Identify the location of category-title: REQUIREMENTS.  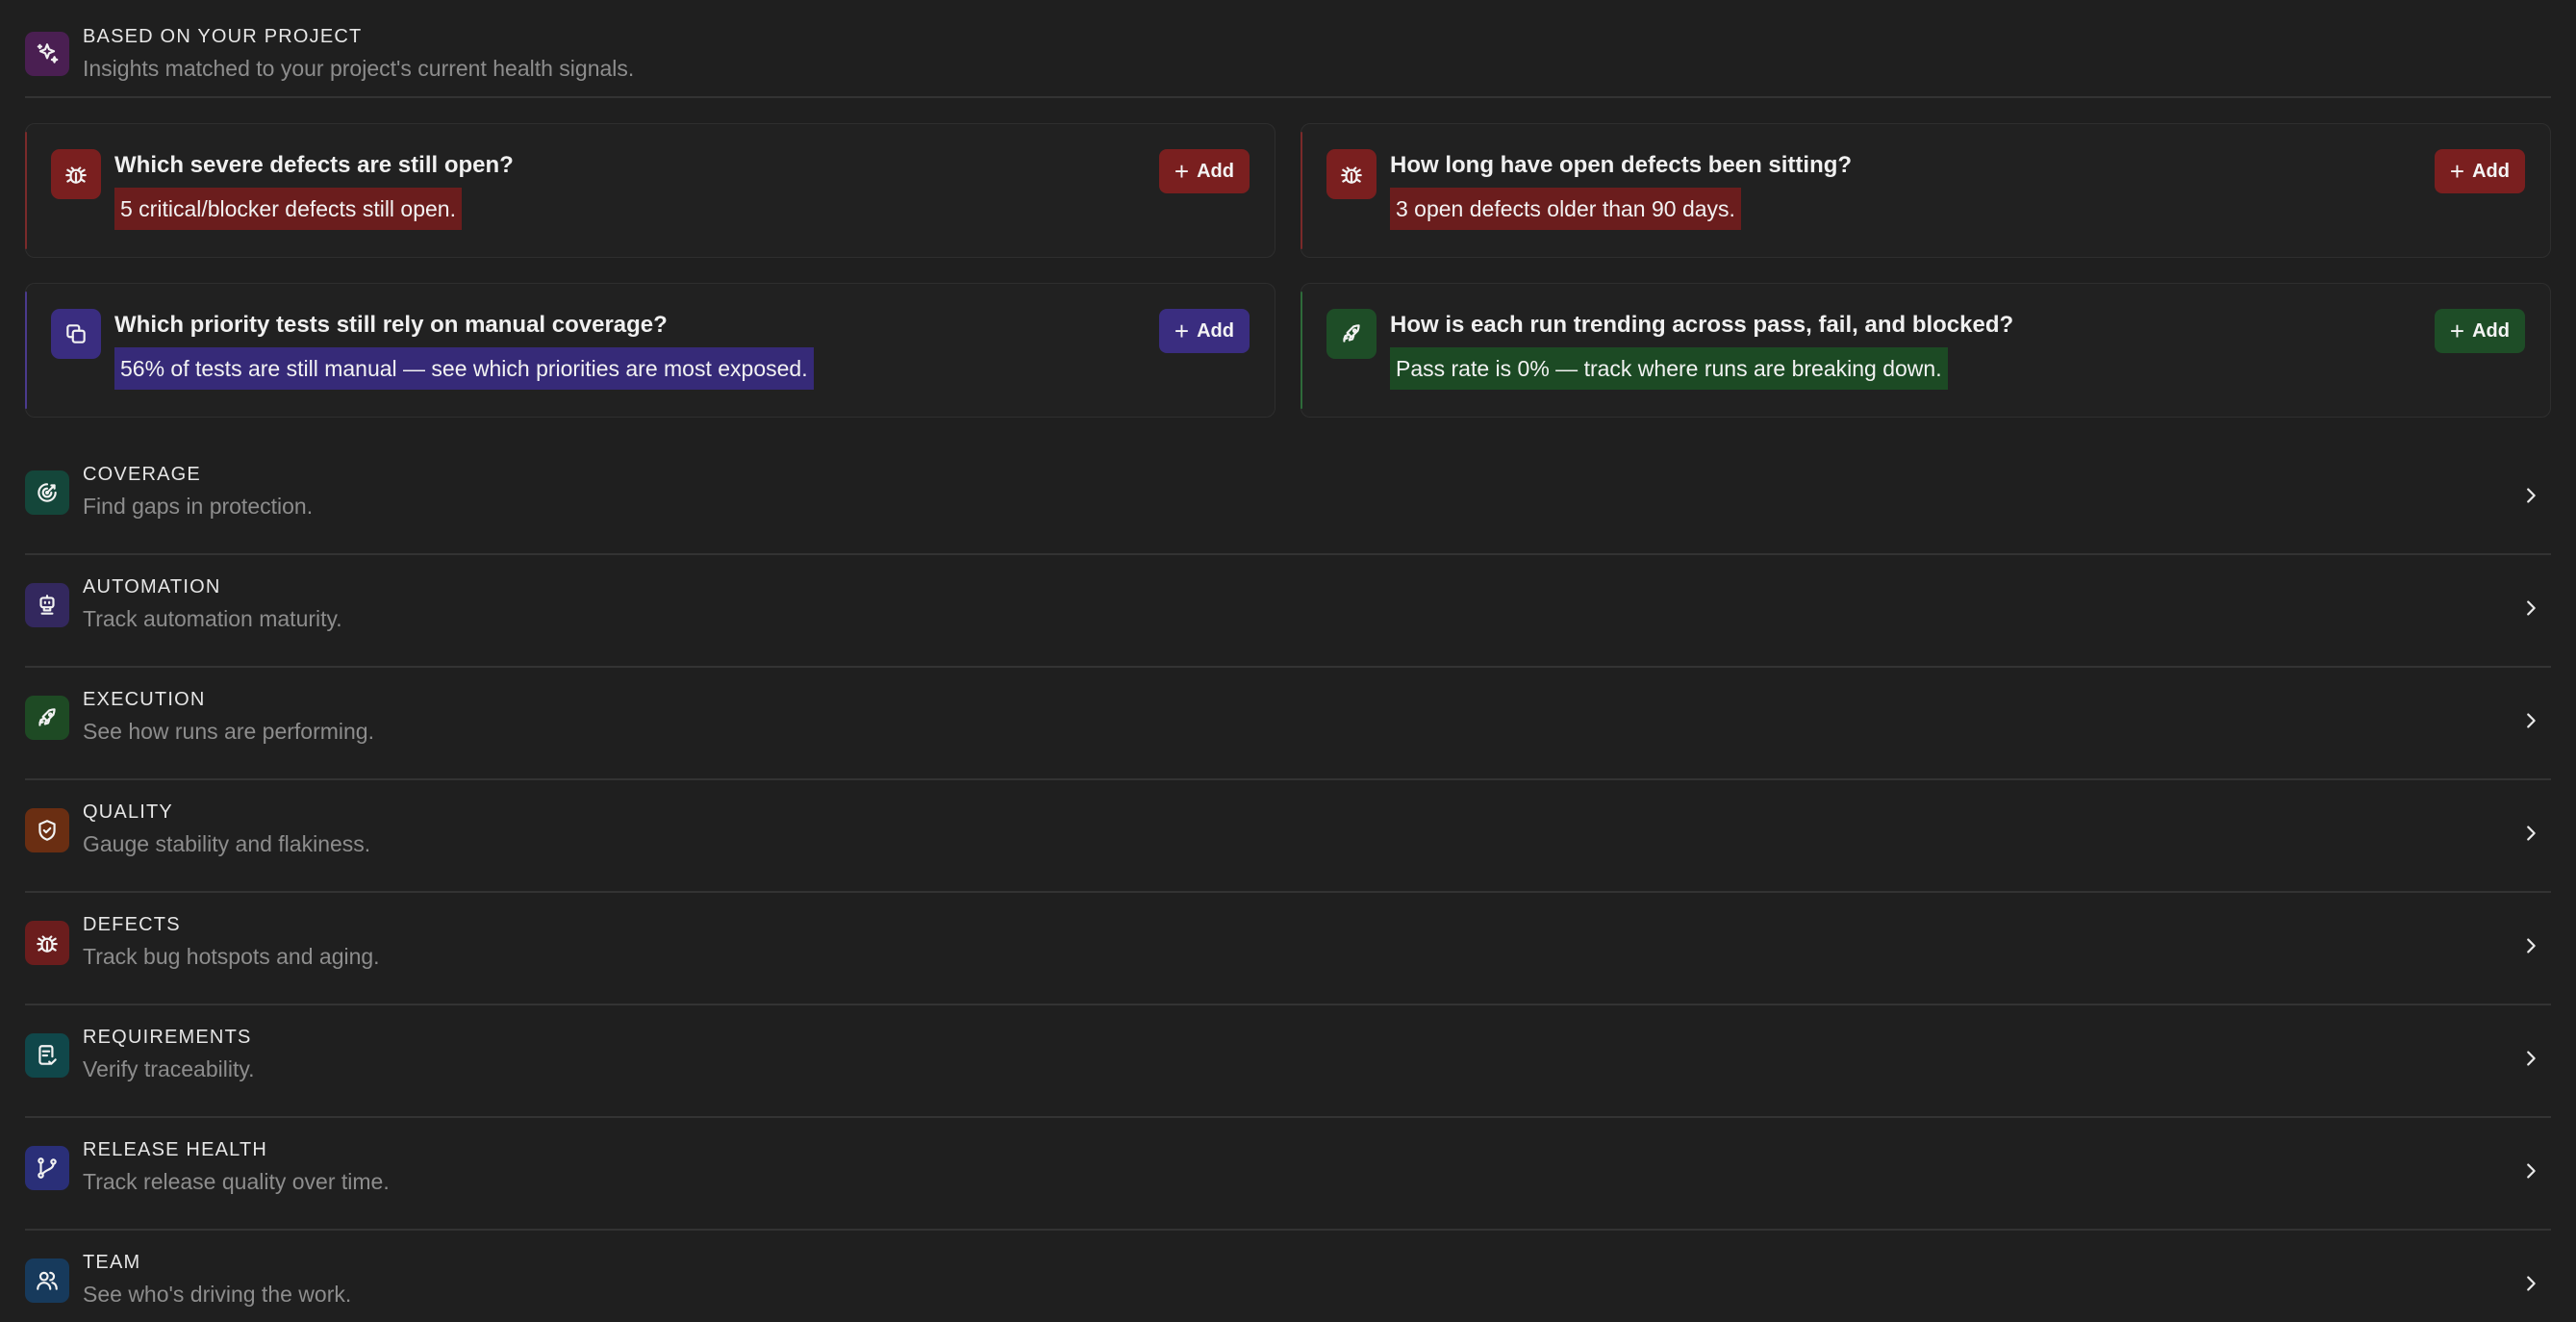
(167, 1037).